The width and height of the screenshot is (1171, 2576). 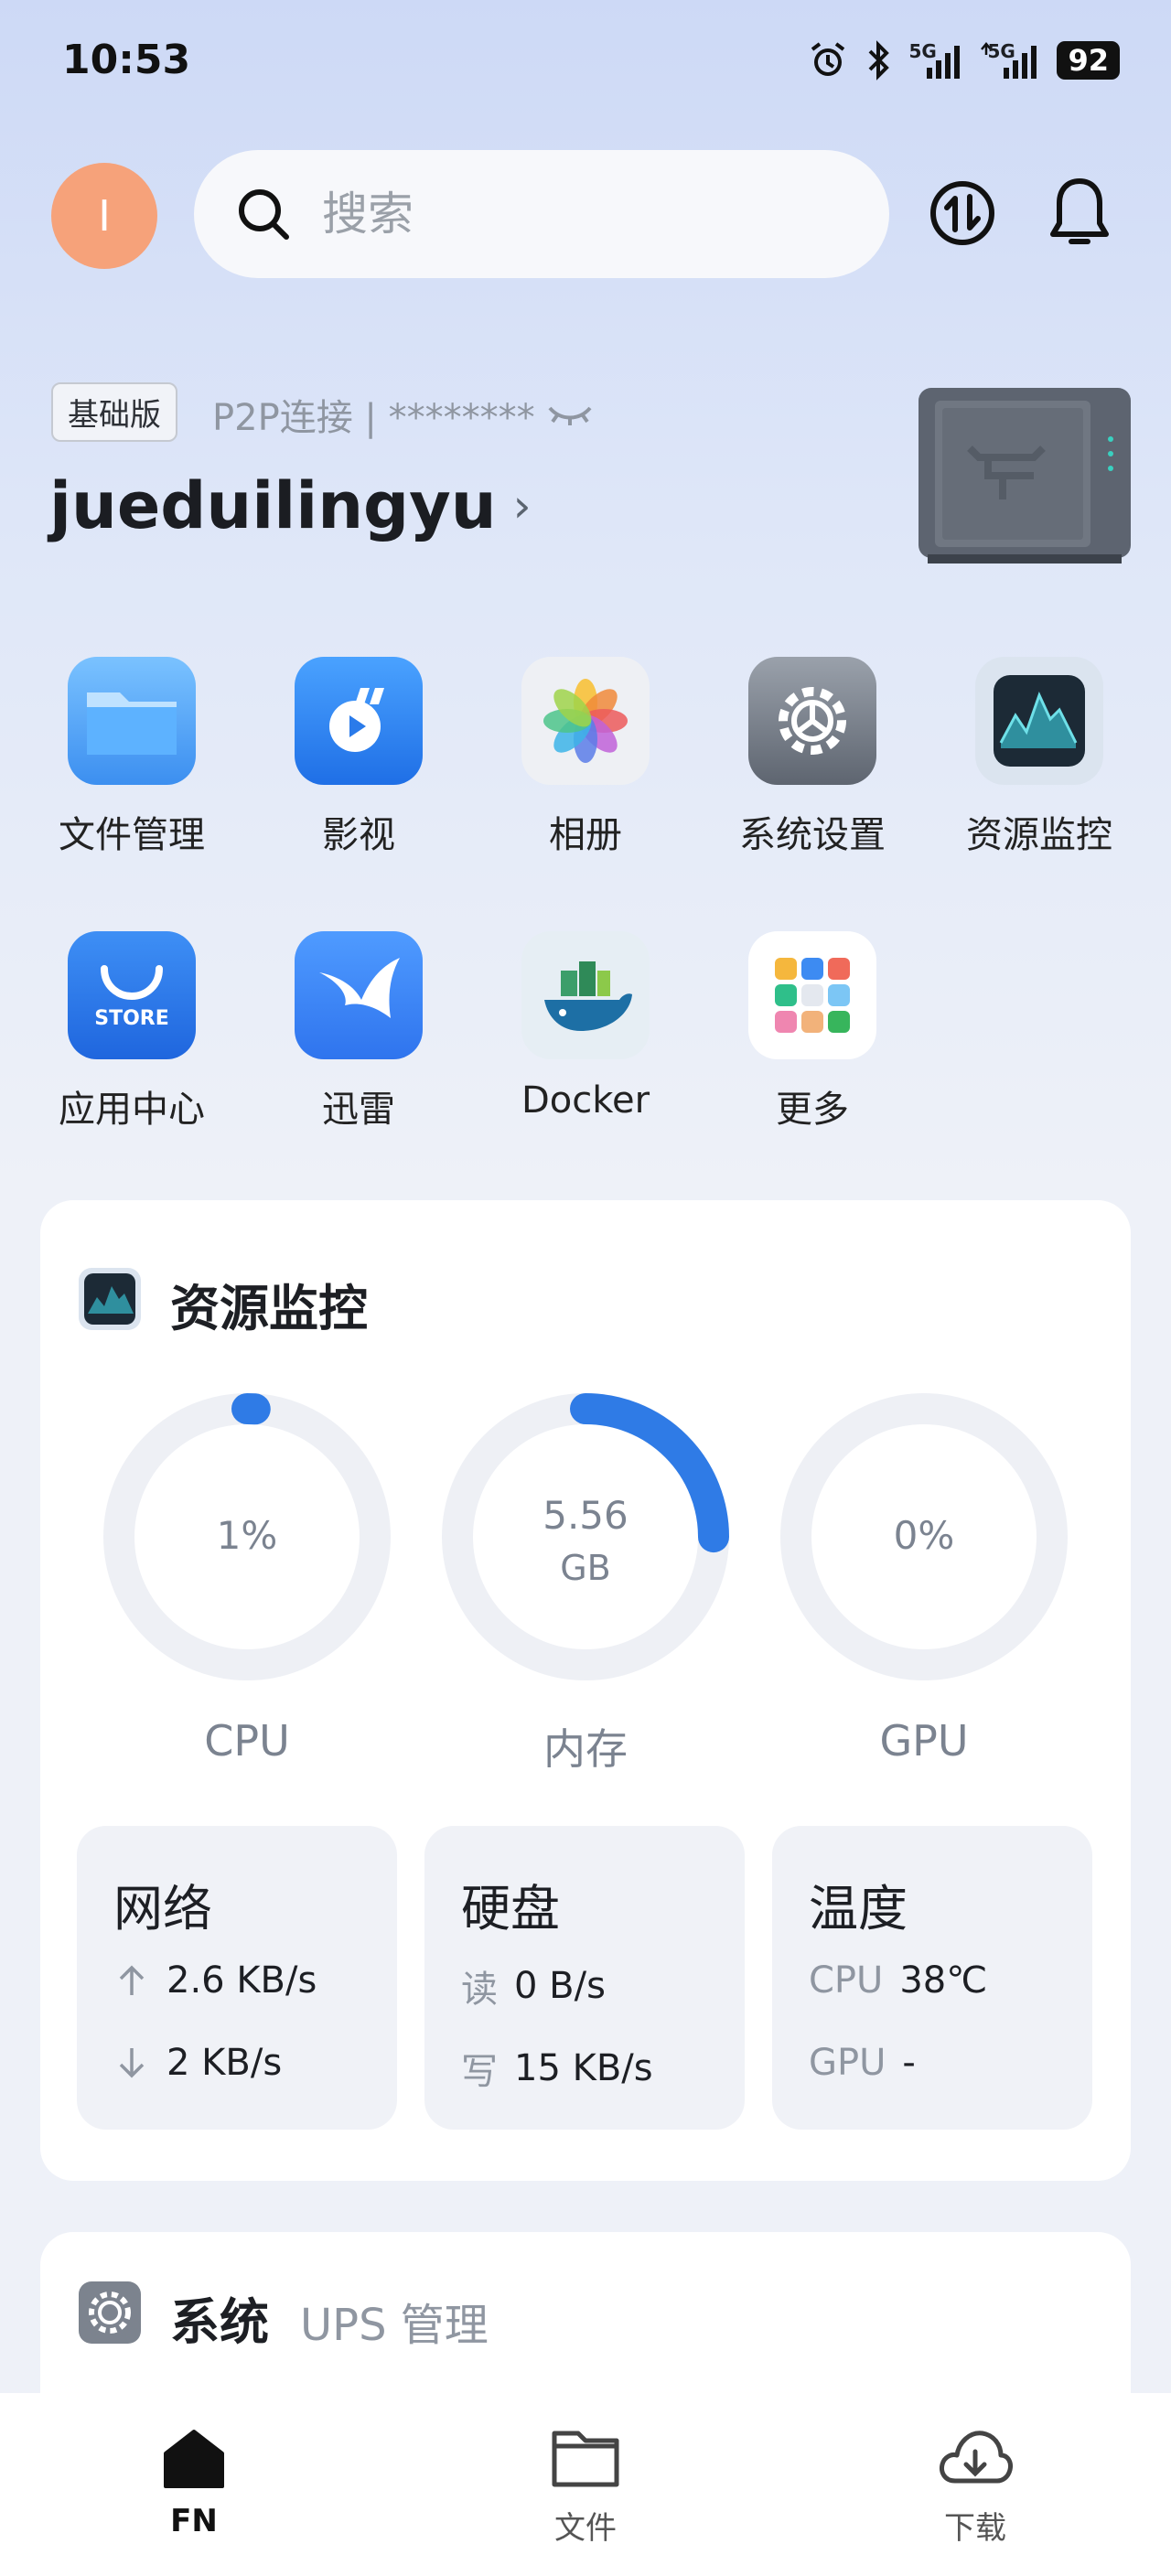 I want to click on nav-label: 文件, so click(x=585, y=2528).